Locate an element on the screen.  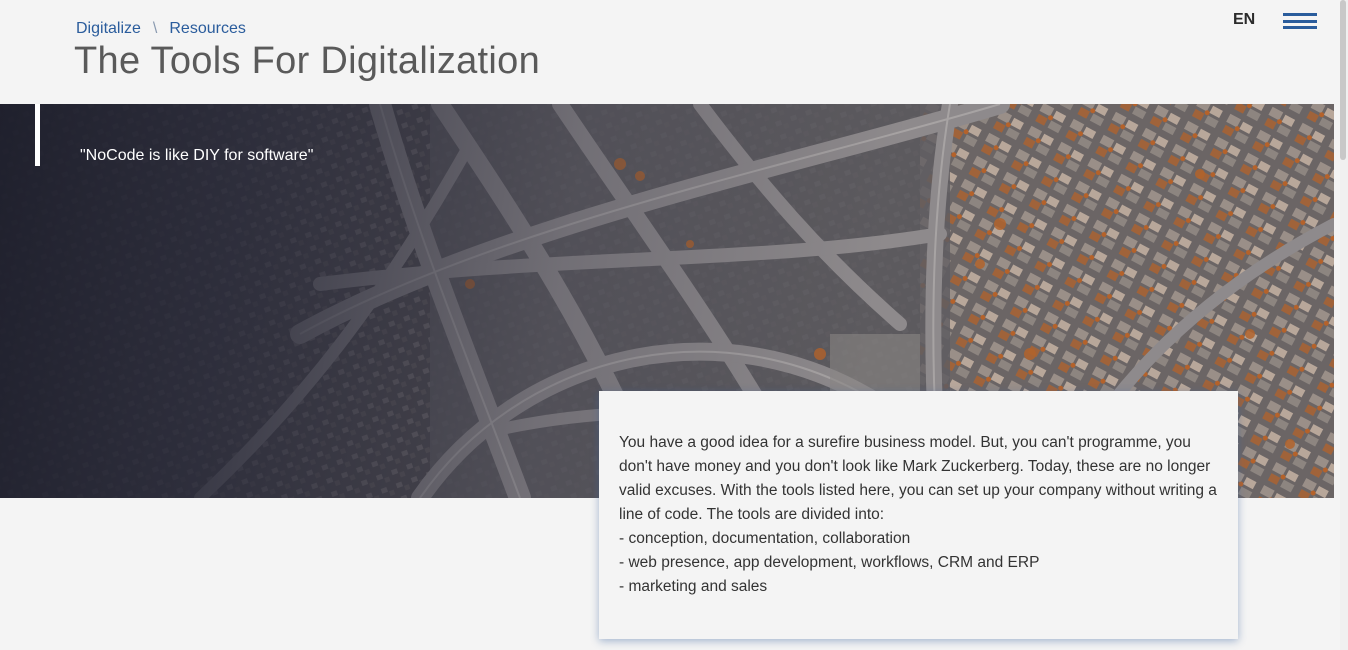
breadcrumb-resources: Resources is located at coordinates (207, 29).